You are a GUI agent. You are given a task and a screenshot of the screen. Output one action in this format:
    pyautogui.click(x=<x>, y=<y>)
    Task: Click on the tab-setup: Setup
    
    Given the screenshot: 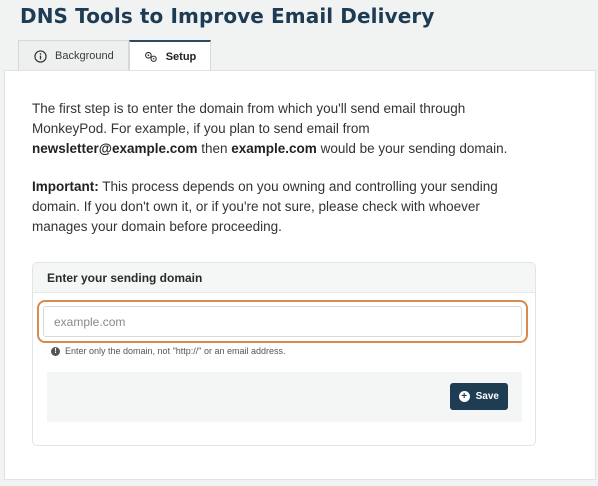 What is the action you would take?
    pyautogui.click(x=170, y=55)
    